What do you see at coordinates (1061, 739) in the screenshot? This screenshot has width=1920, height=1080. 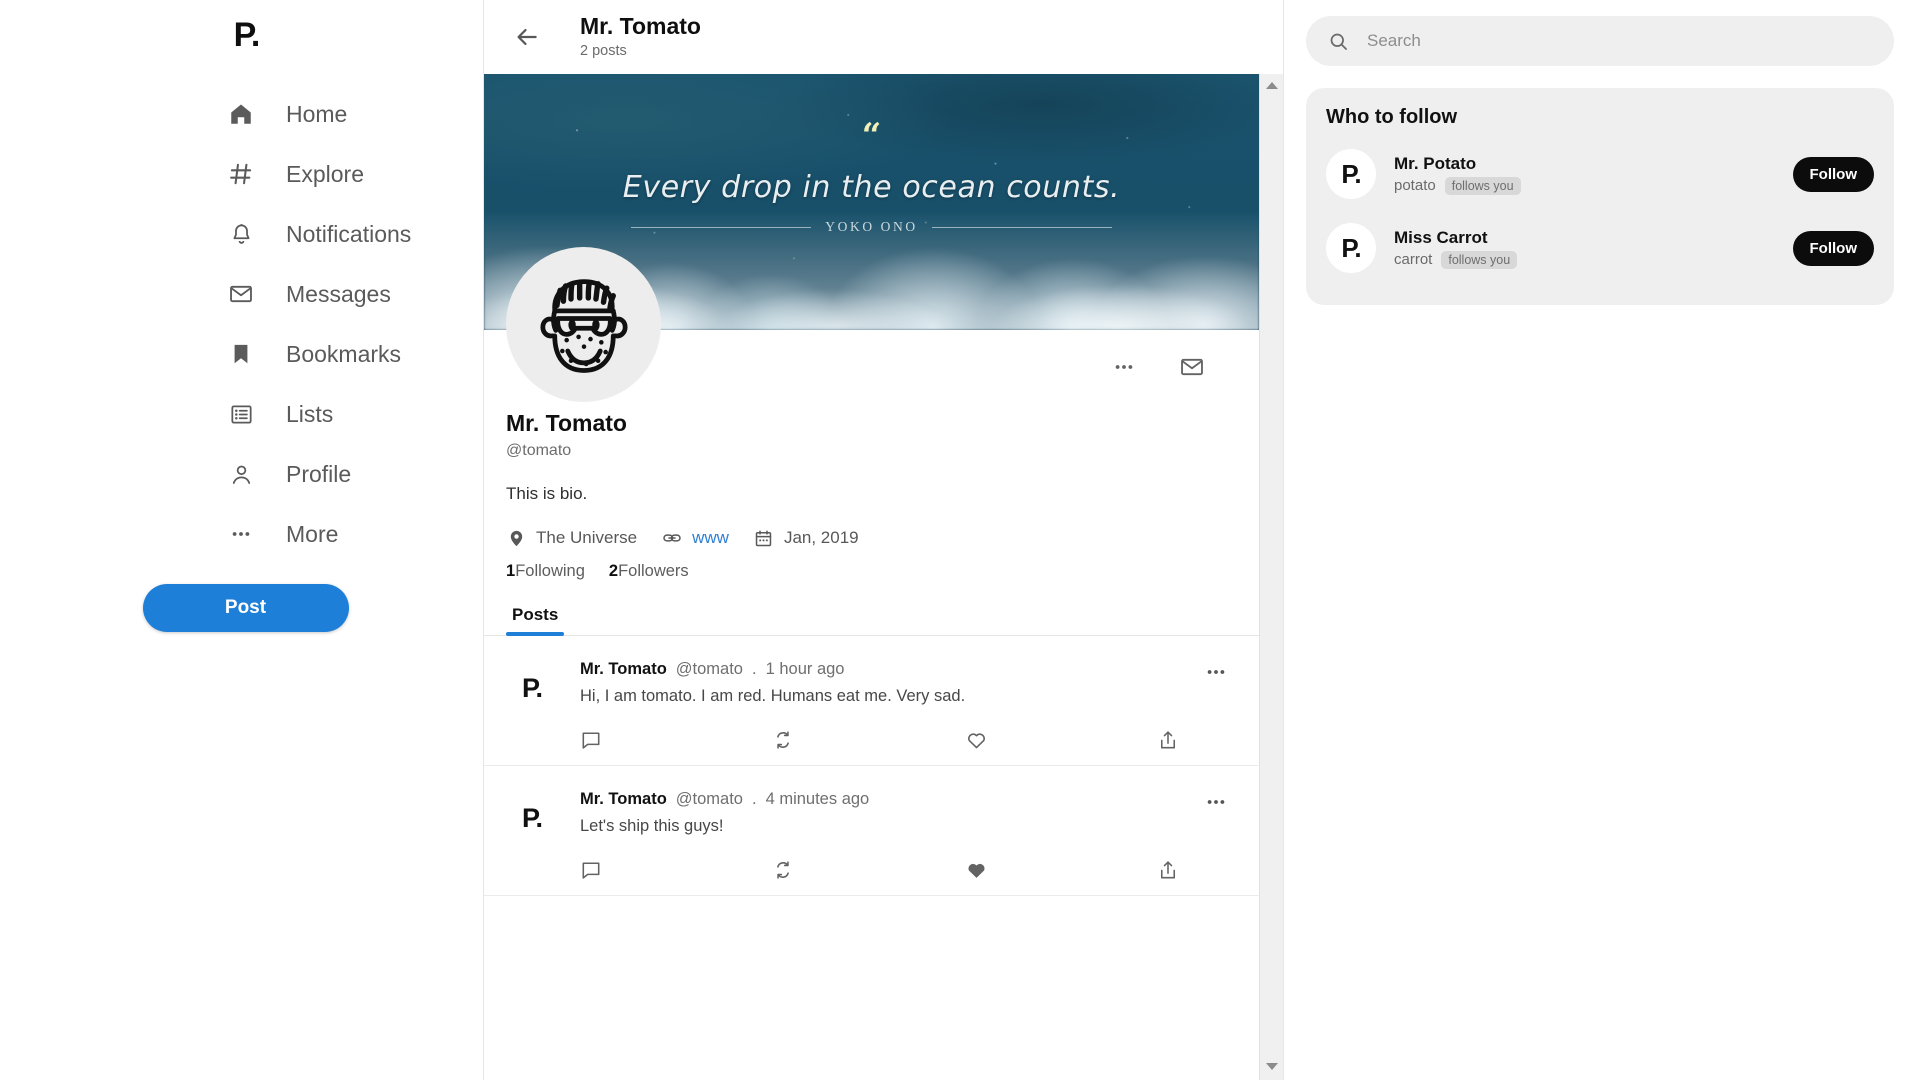 I see `like-icon` at bounding box center [1061, 739].